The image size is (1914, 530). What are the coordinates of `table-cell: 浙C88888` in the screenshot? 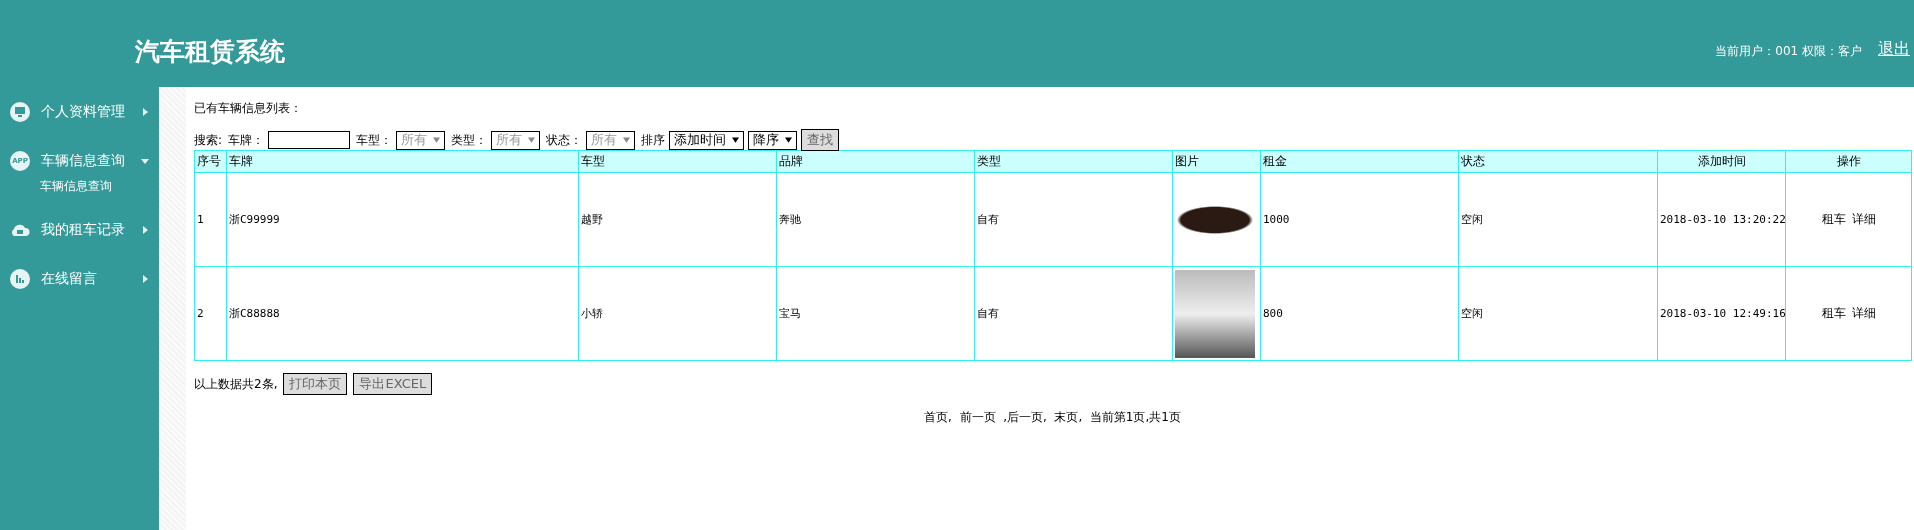 It's located at (402, 313).